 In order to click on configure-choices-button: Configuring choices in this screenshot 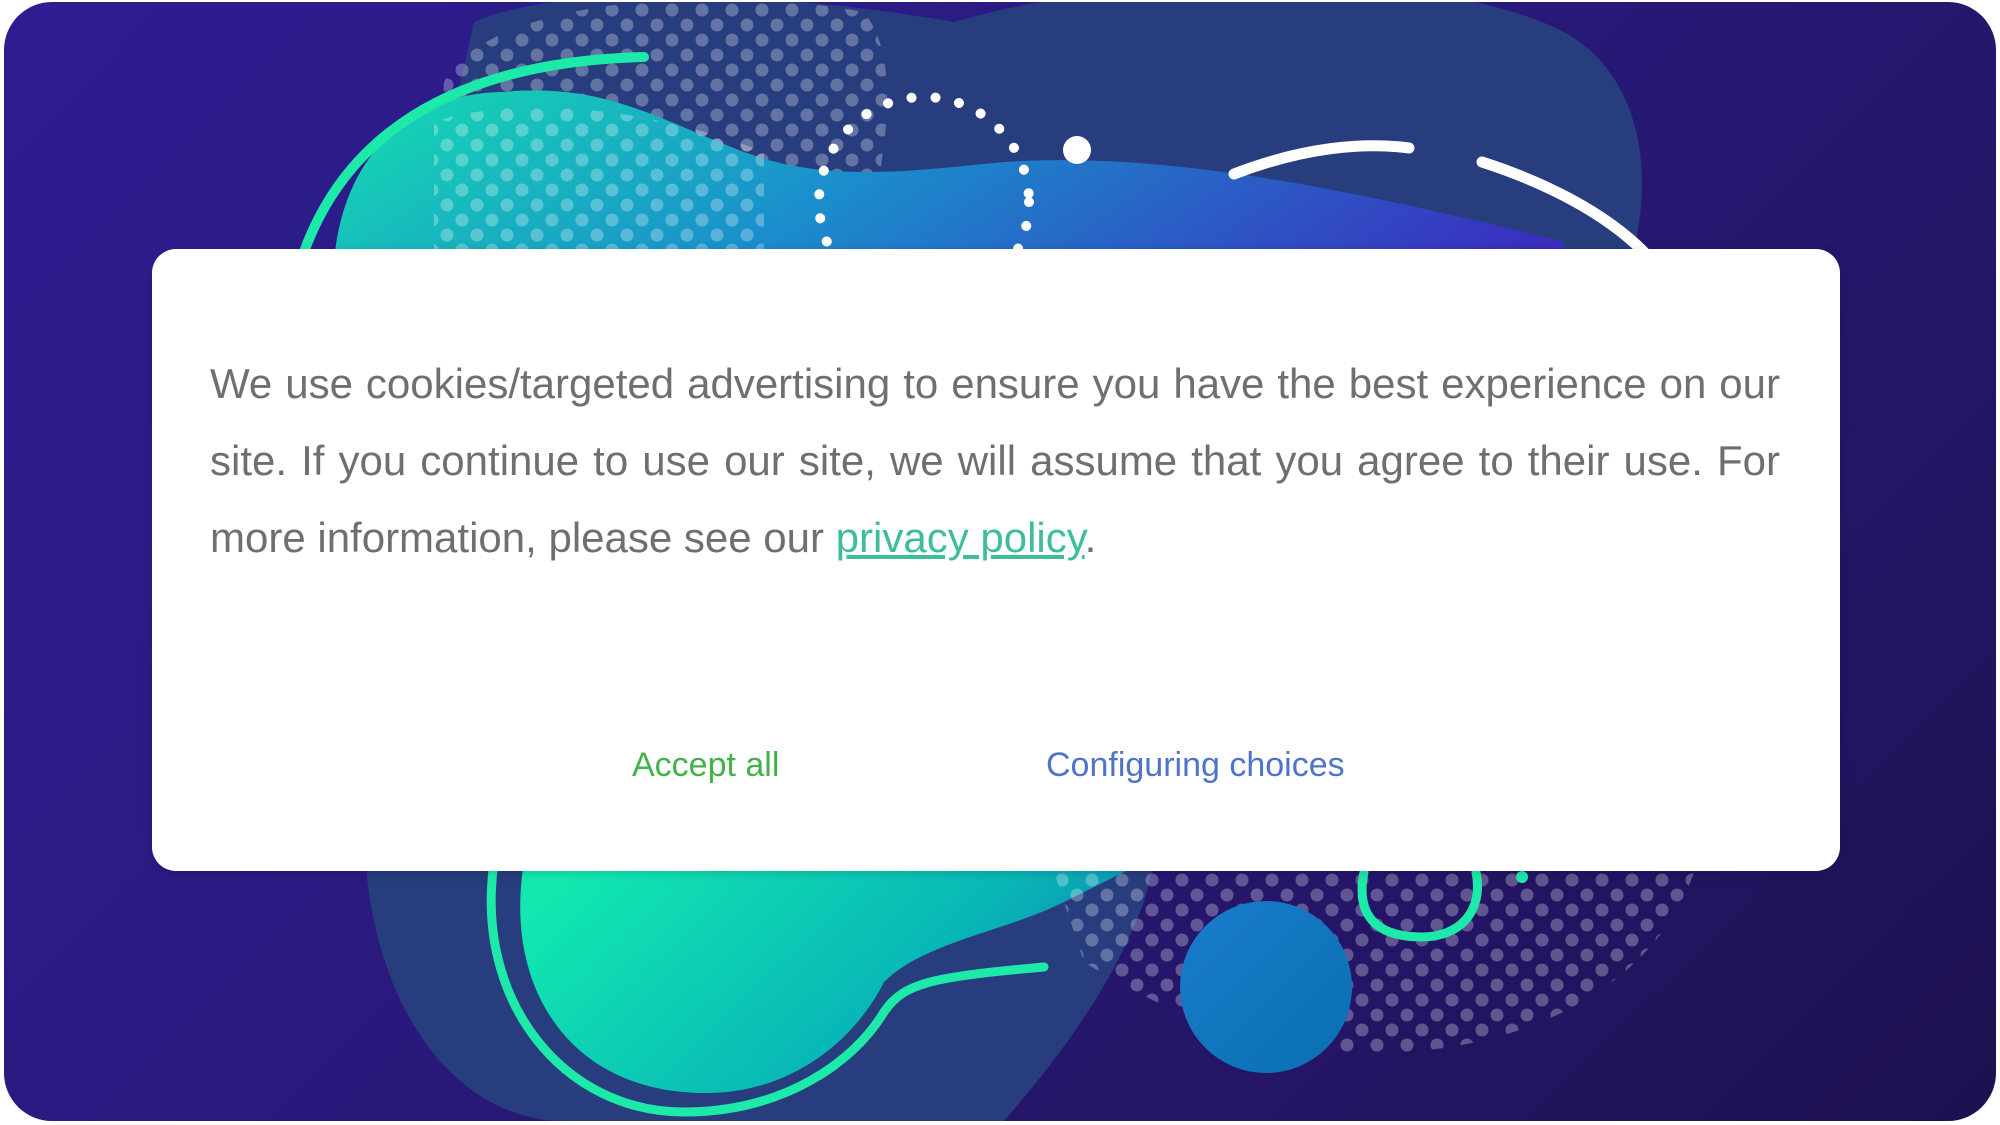, I will do `click(1195, 765)`.